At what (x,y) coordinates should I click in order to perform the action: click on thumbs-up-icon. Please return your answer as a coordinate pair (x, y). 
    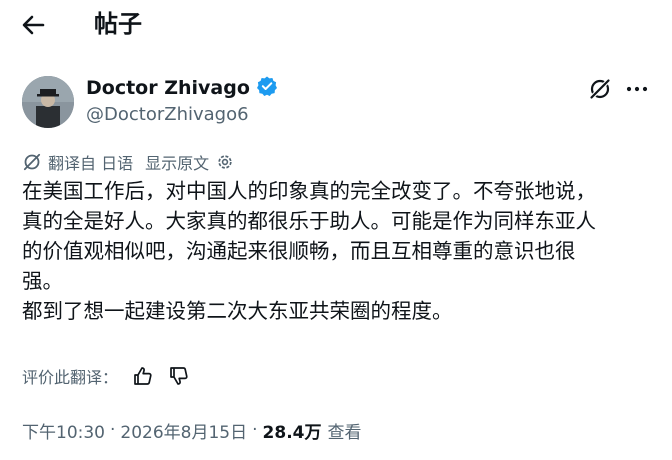
    Looking at the image, I should click on (143, 376).